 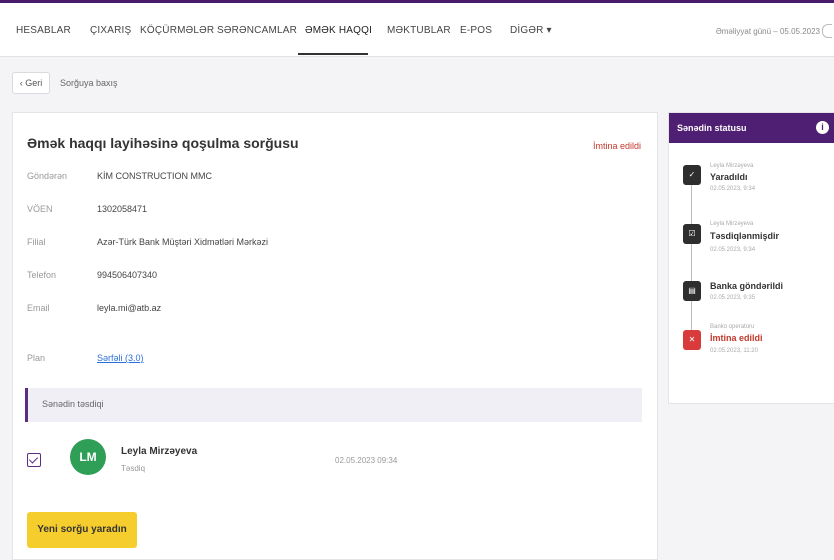 I want to click on new-request-button: Yeni sorğu yaradın, so click(x=82, y=530).